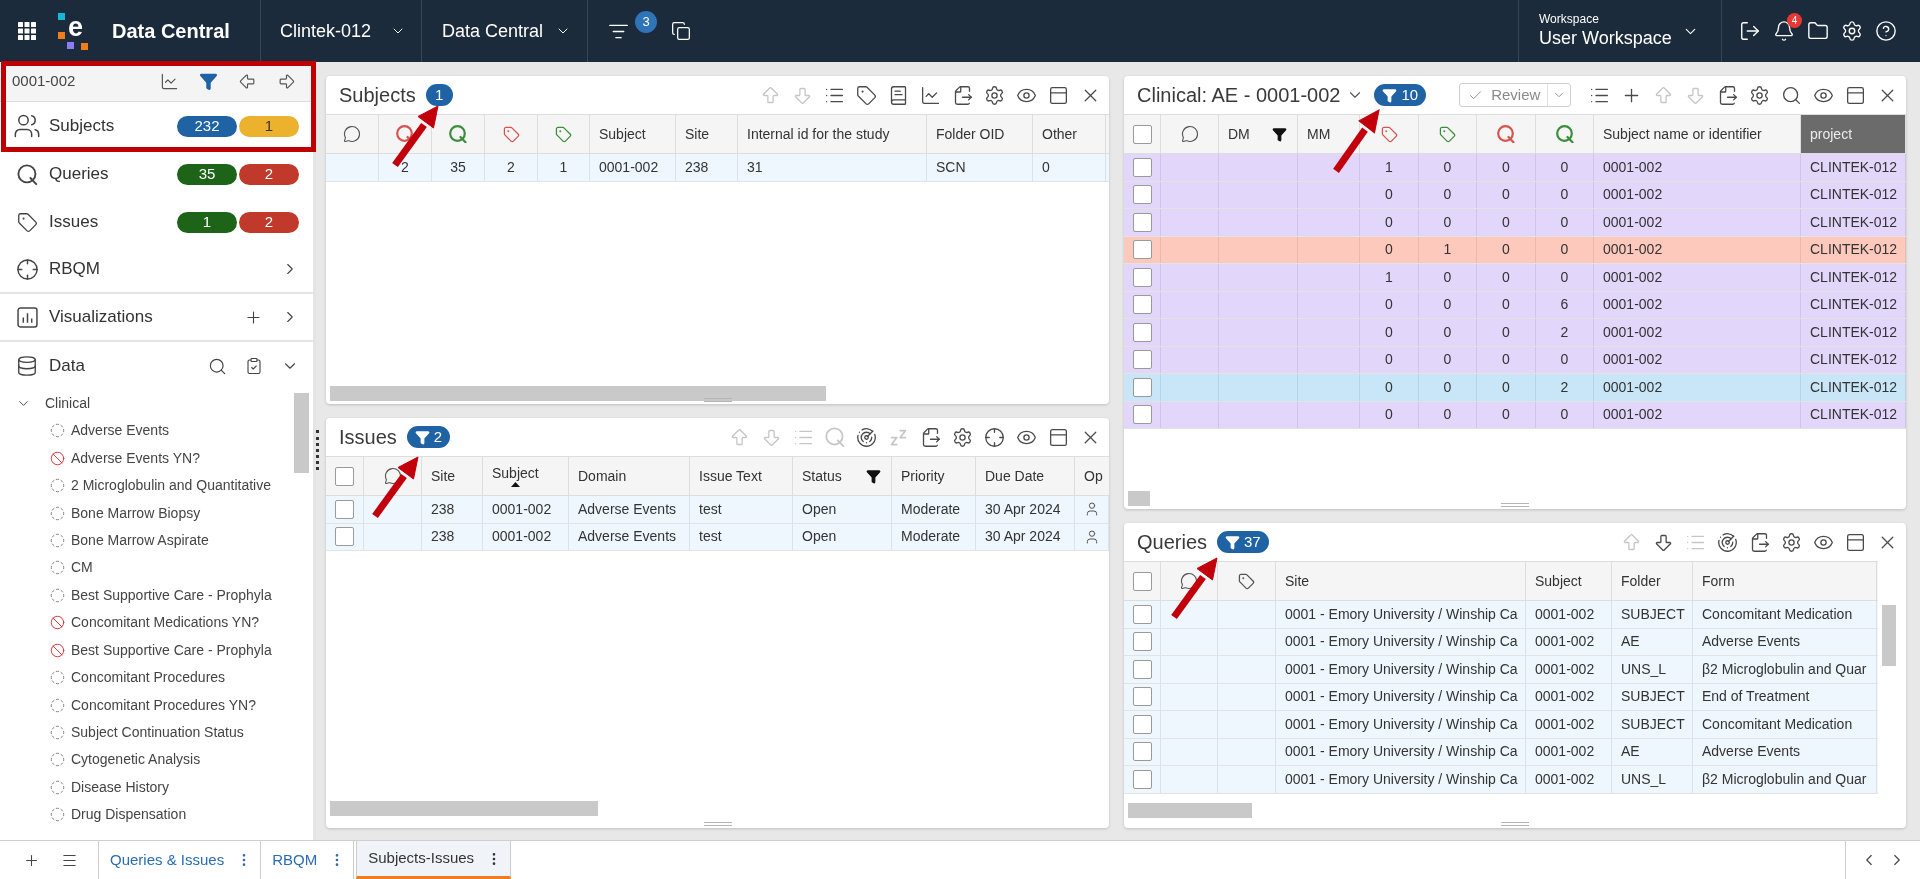 Image resolution: width=1920 pixels, height=879 pixels. I want to click on column-header: Form, so click(1785, 581).